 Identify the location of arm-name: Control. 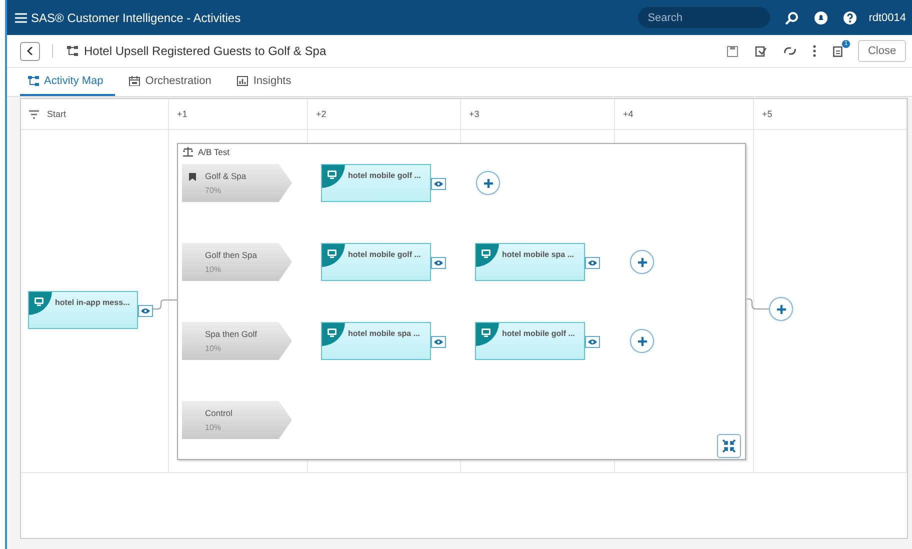
(218, 413).